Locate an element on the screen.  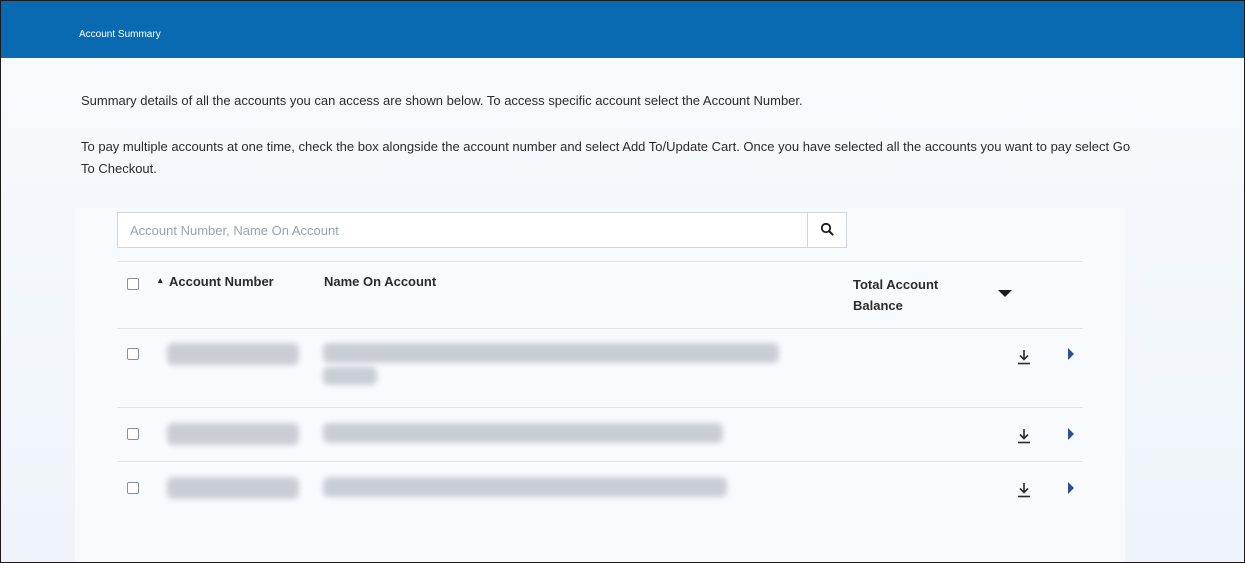
column-header-account-number: Account Number is located at coordinates (221, 281).